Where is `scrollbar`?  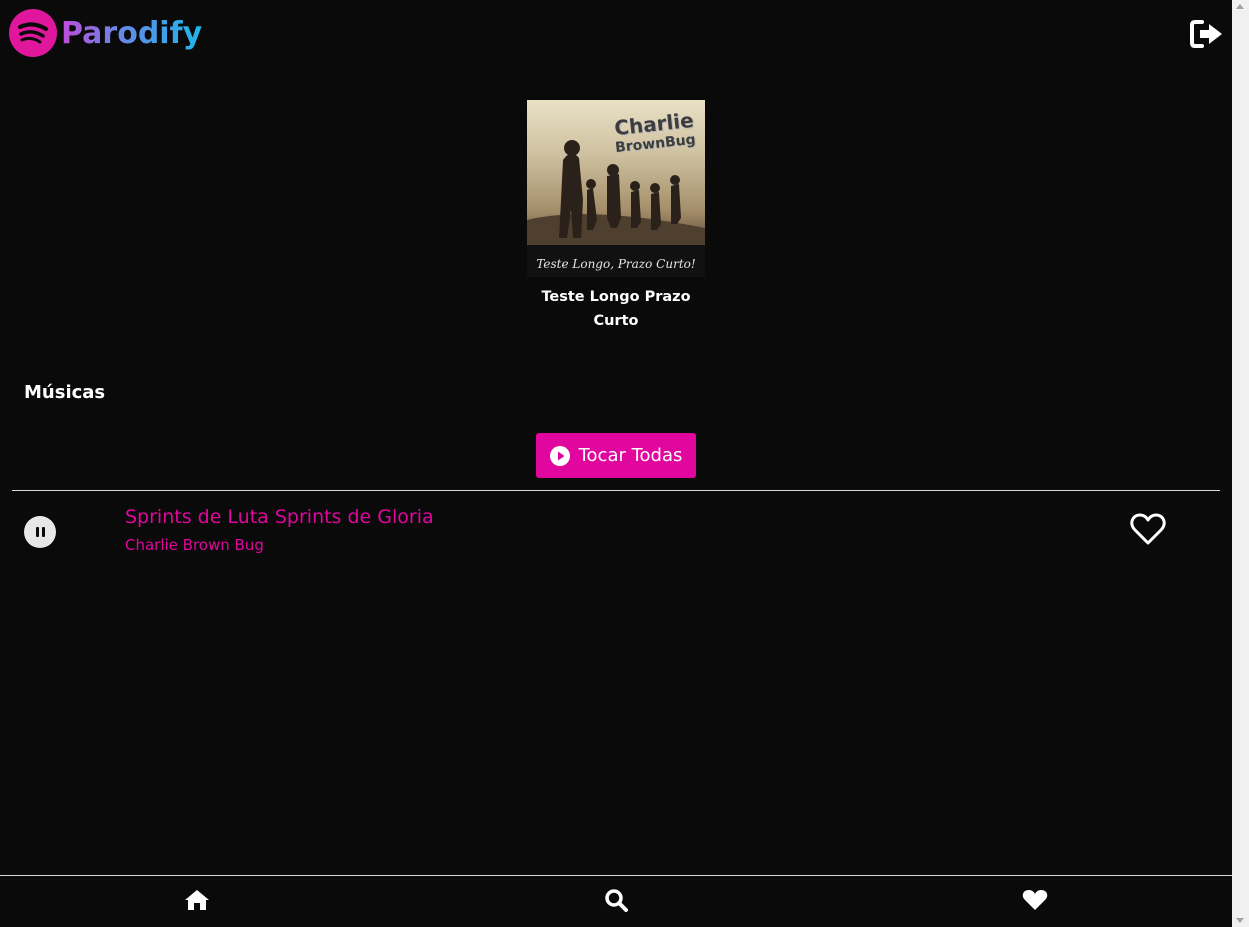
scrollbar is located at coordinates (1240, 463).